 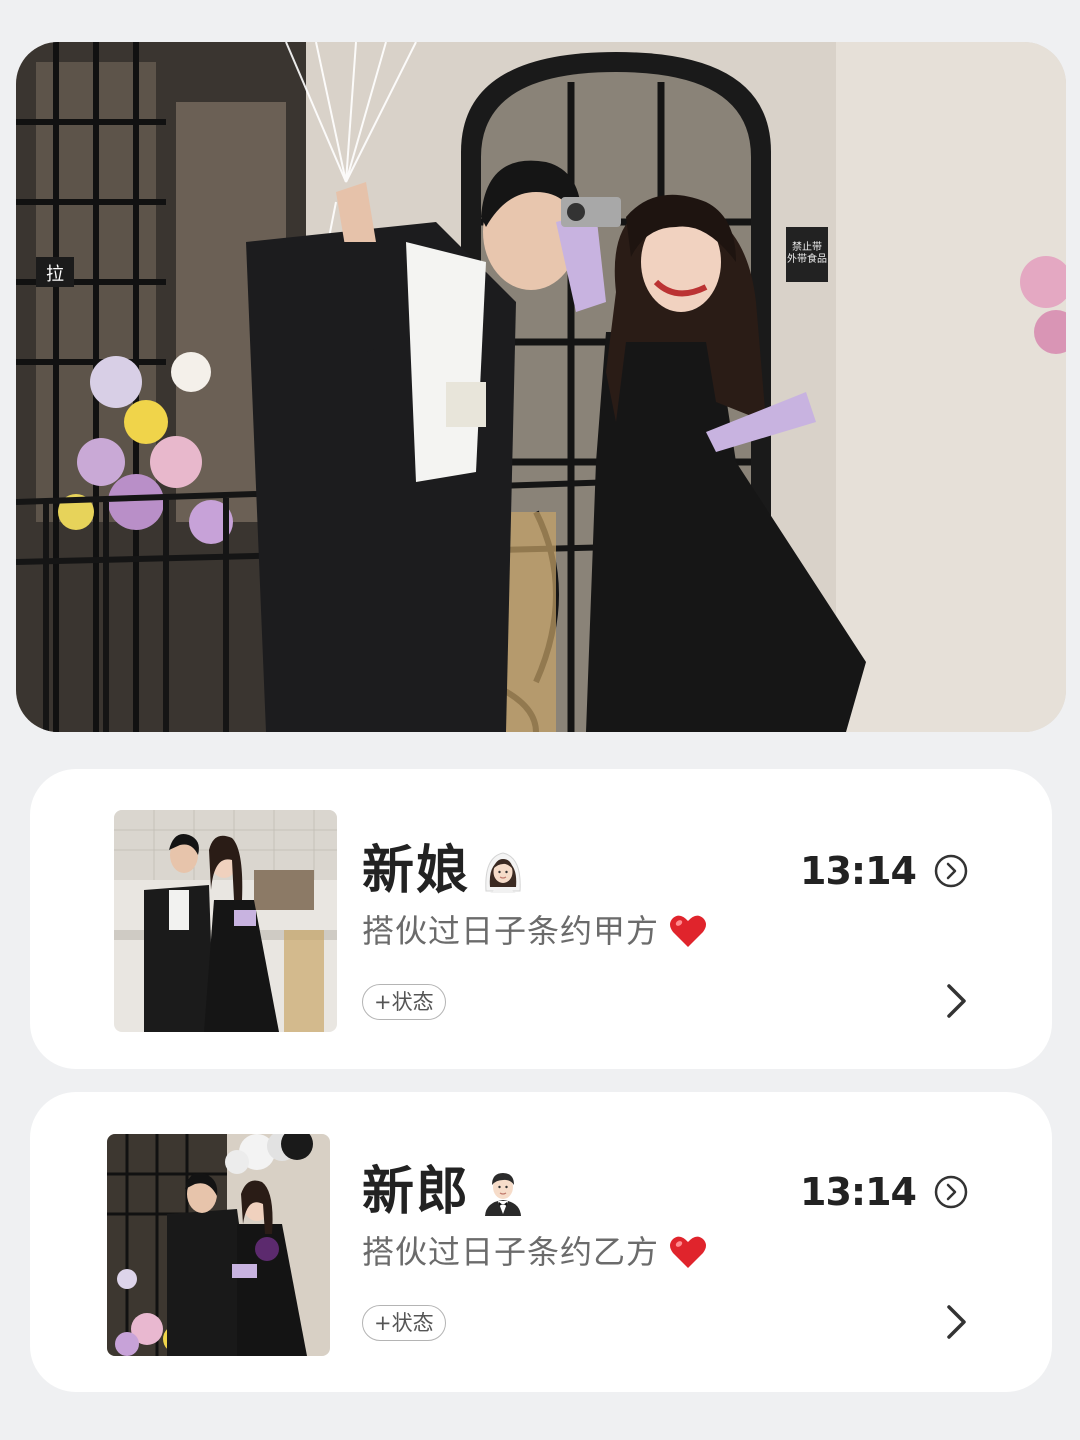 I want to click on profile-subtitle: 搭伙过日子条约甲方, so click(x=511, y=931).